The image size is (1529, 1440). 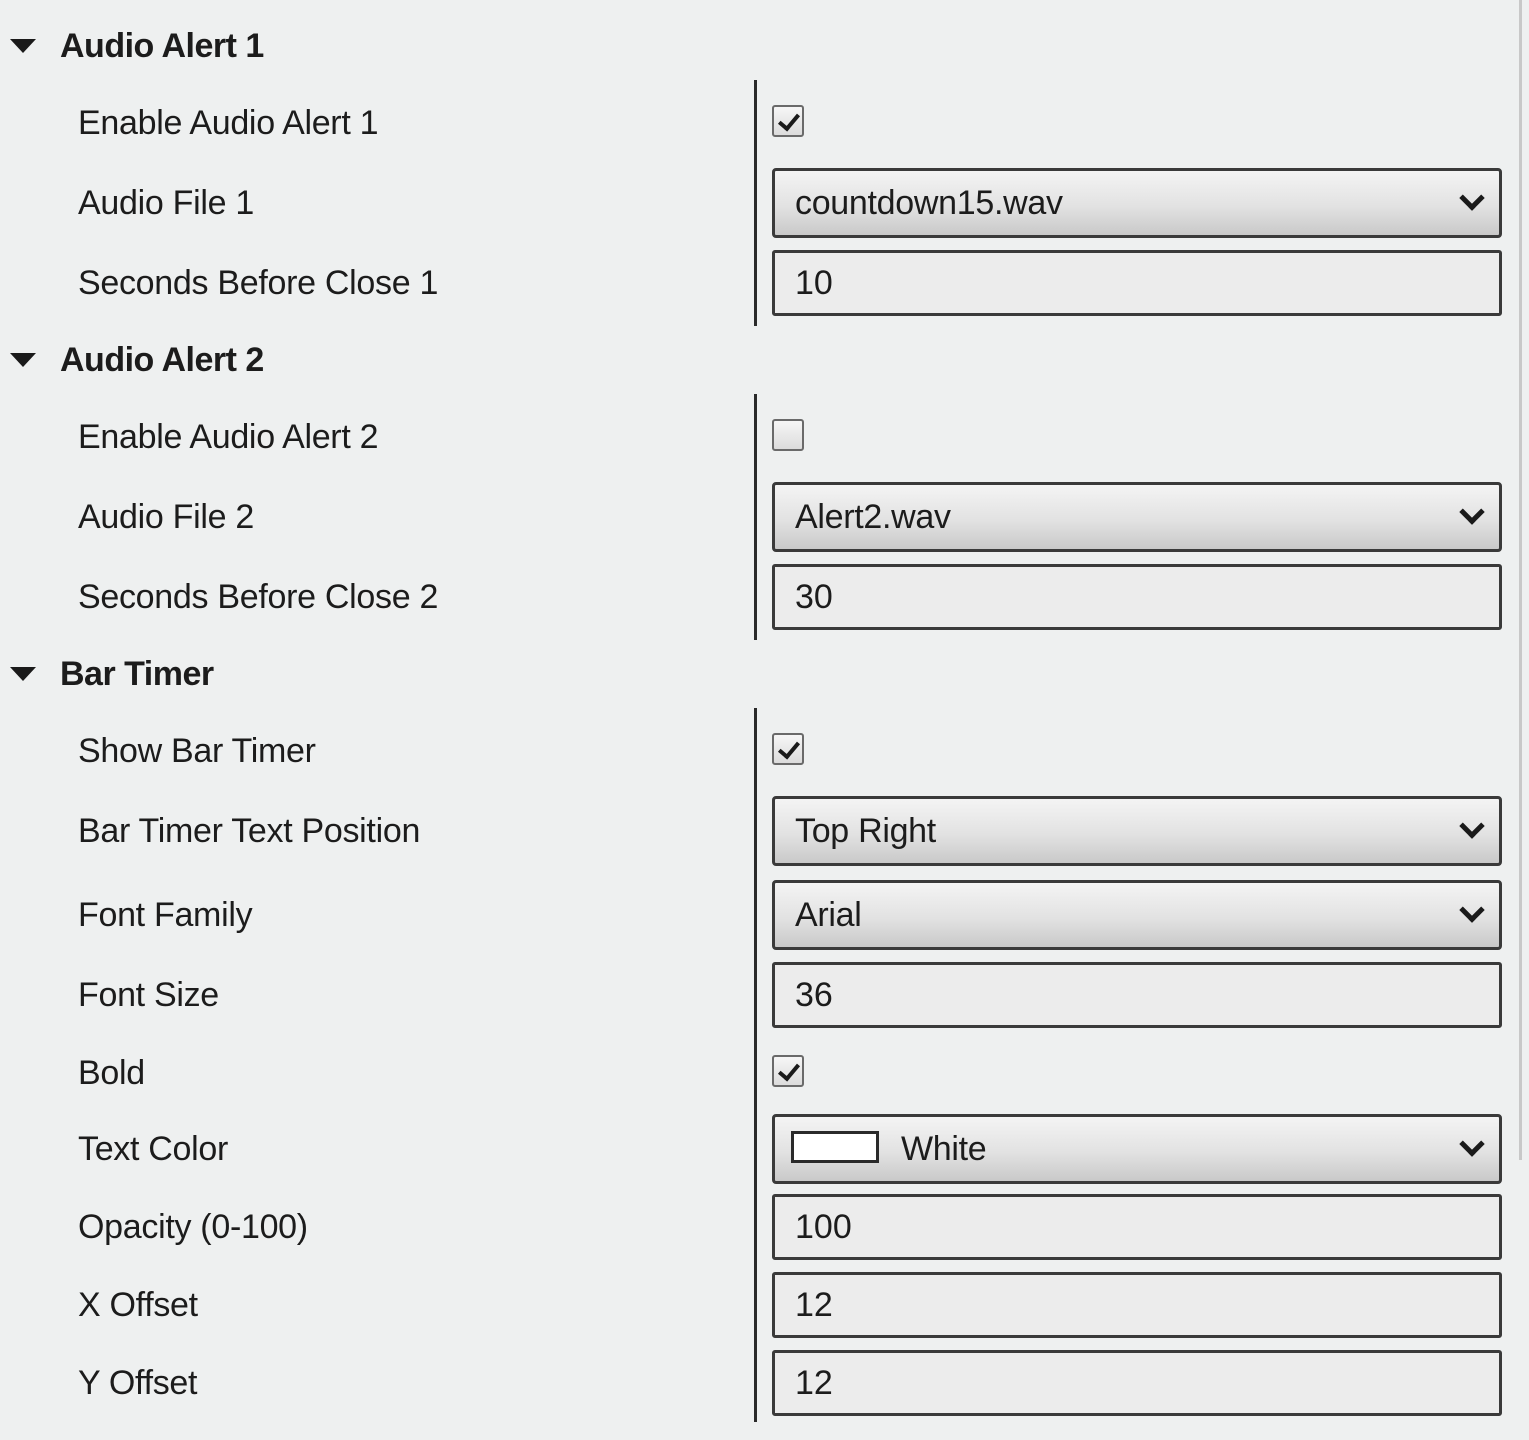 What do you see at coordinates (755, 1305) in the screenshot?
I see `property-row-x-offset: X Offset` at bounding box center [755, 1305].